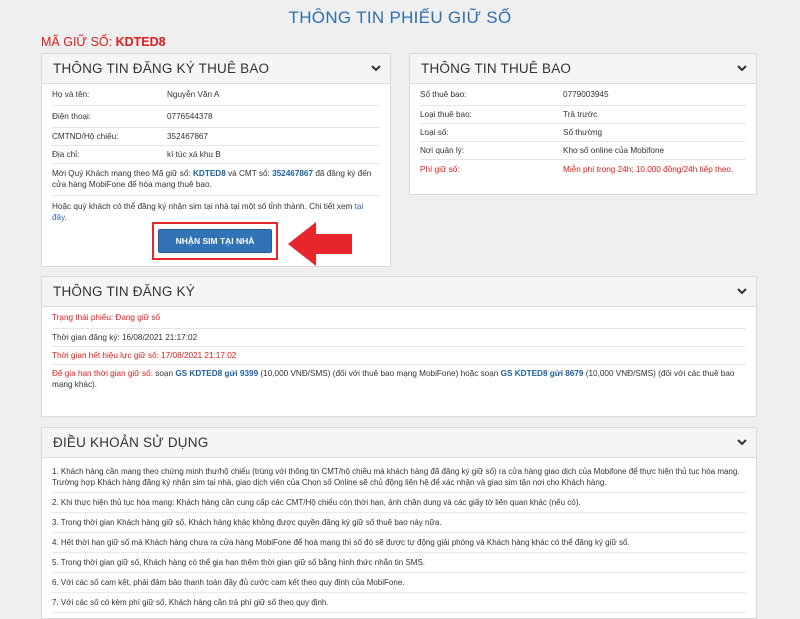 Image resolution: width=800 pixels, height=619 pixels. I want to click on row-label: CMTND/Hộ chiếu:, so click(85, 136).